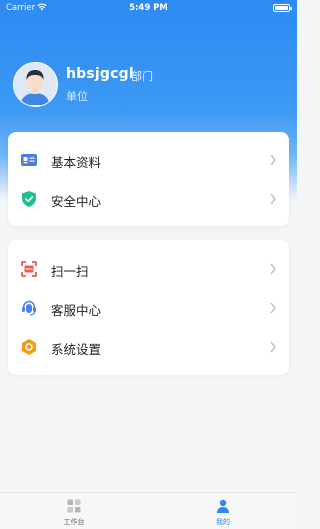  I want to click on unit-label: 单位, so click(77, 96).